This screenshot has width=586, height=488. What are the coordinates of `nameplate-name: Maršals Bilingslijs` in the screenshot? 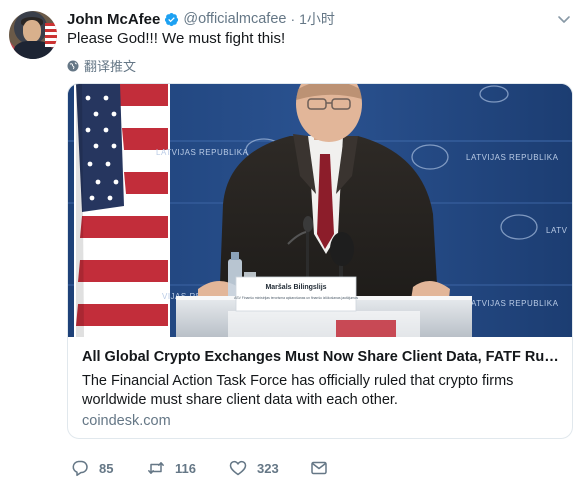 It's located at (295, 287).